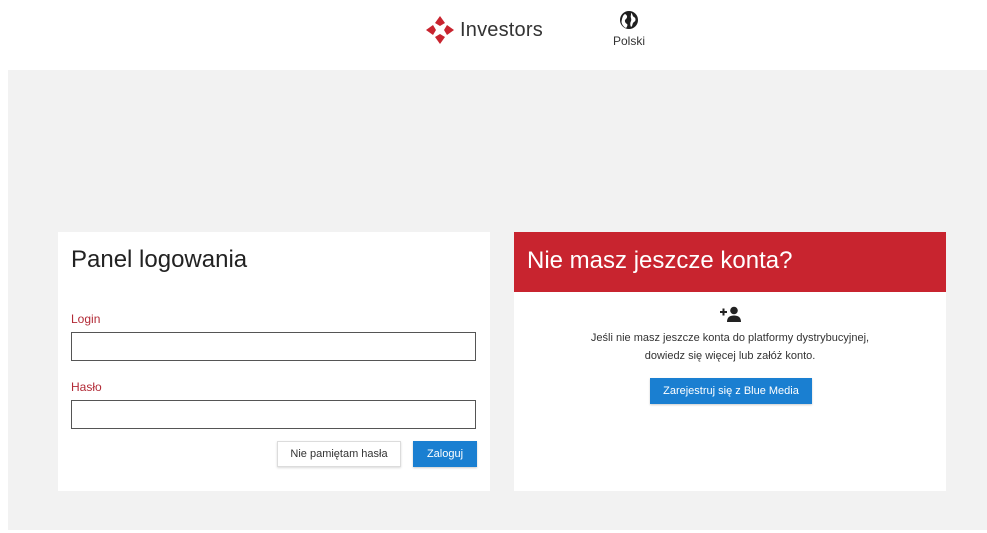 The height and width of the screenshot is (533, 987). I want to click on register-text-line-2: dowiedz się więcej lub załóż konto., so click(730, 356).